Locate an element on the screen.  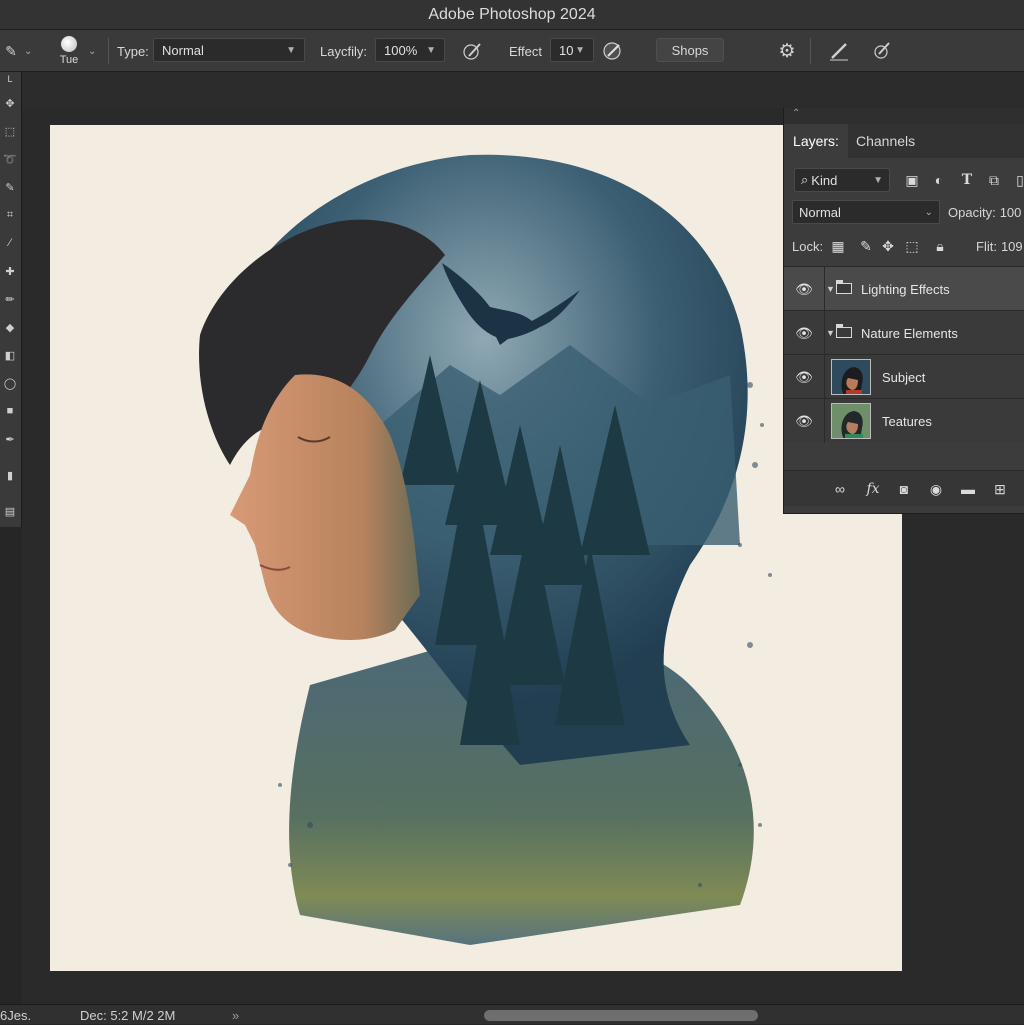
layer-fill-value: 109 is located at coordinates (1011, 246).